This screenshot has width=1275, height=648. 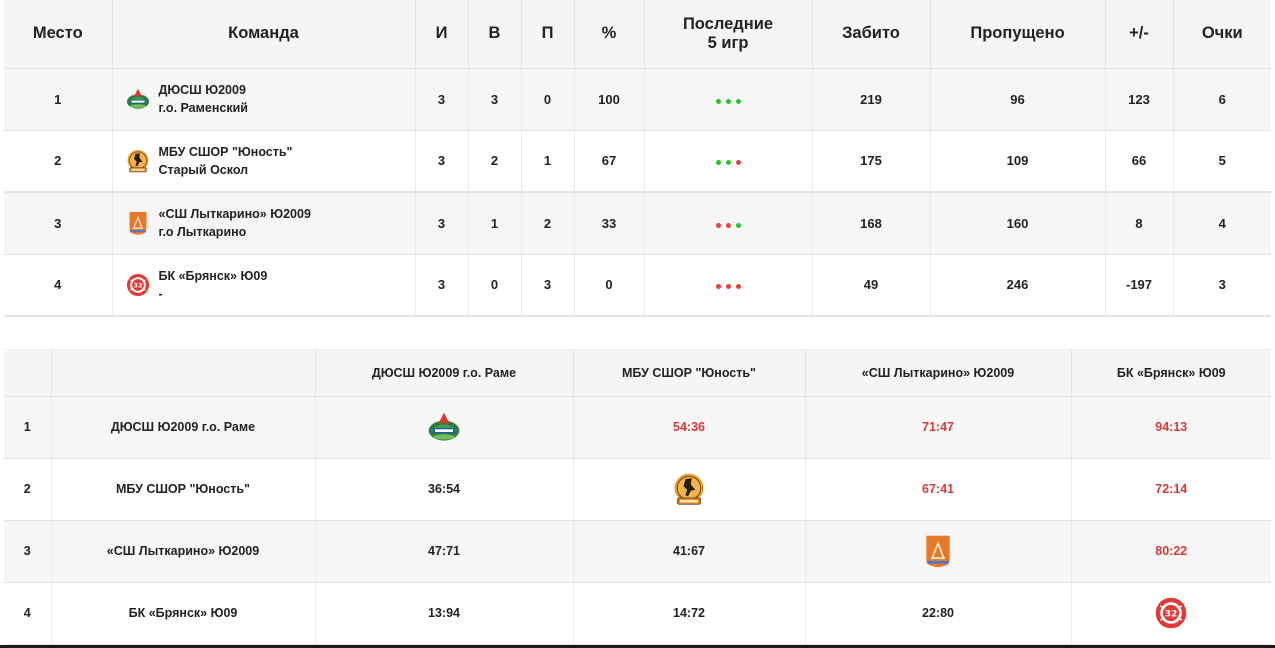 What do you see at coordinates (28, 489) in the screenshot?
I see `matrix-row-index: 2` at bounding box center [28, 489].